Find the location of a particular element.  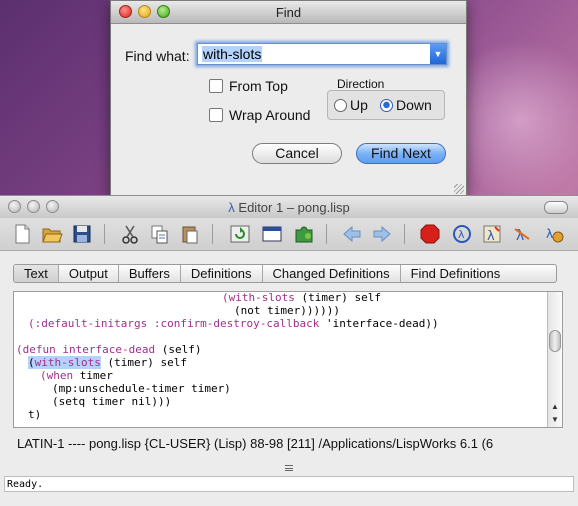

cut-icon is located at coordinates (130, 234).